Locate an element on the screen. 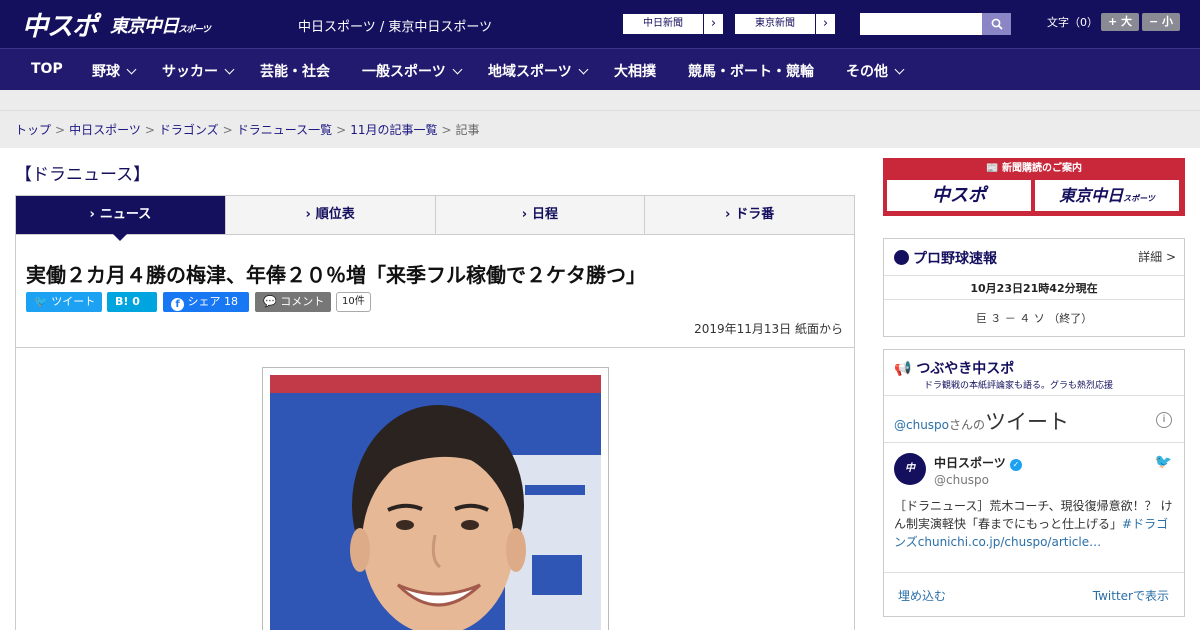 The width and height of the screenshot is (1200, 630). search-input is located at coordinates (921, 24).